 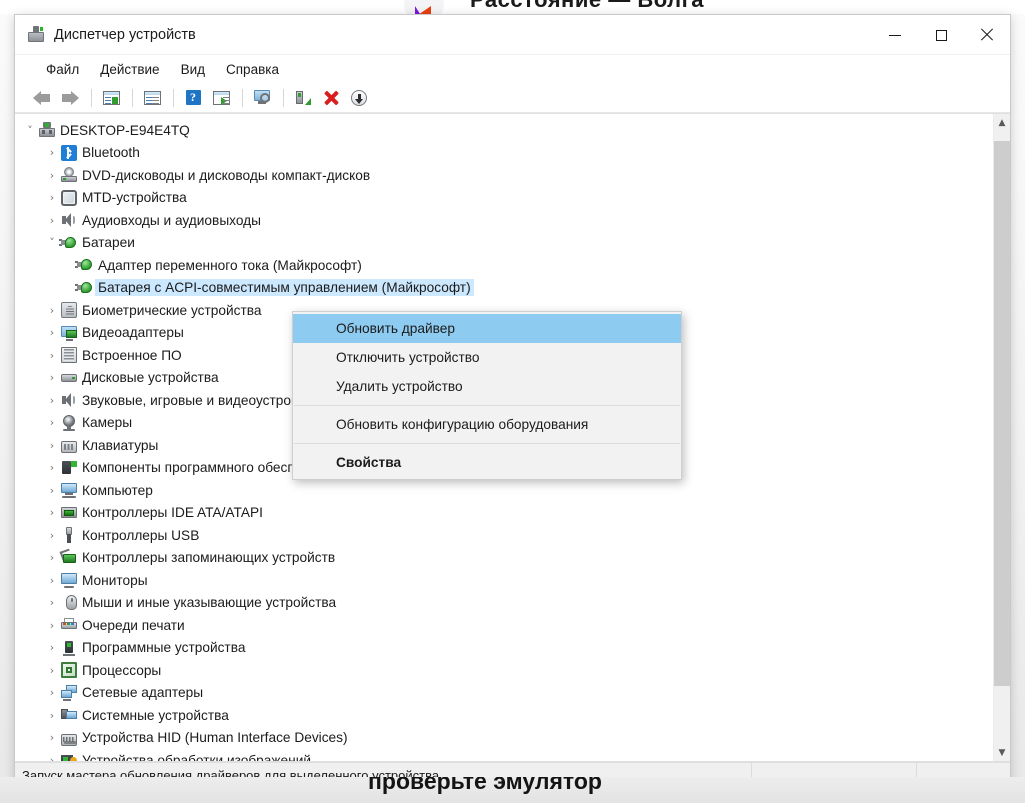 What do you see at coordinates (504, 715) in the screenshot?
I see `tree-item-system-devices: › Системные устройства` at bounding box center [504, 715].